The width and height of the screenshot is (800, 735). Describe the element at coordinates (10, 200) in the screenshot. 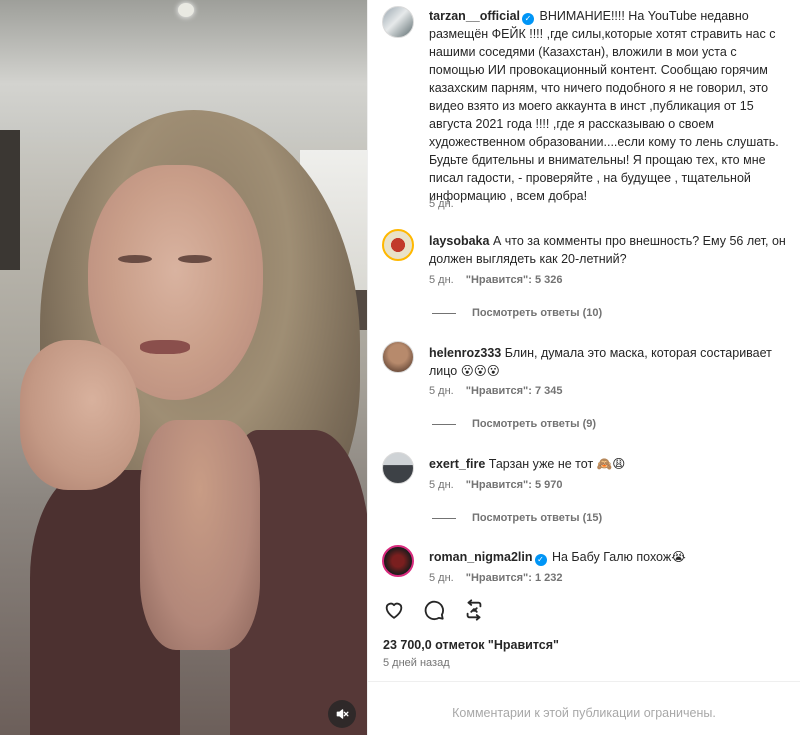

I see `media-door-frame` at that location.